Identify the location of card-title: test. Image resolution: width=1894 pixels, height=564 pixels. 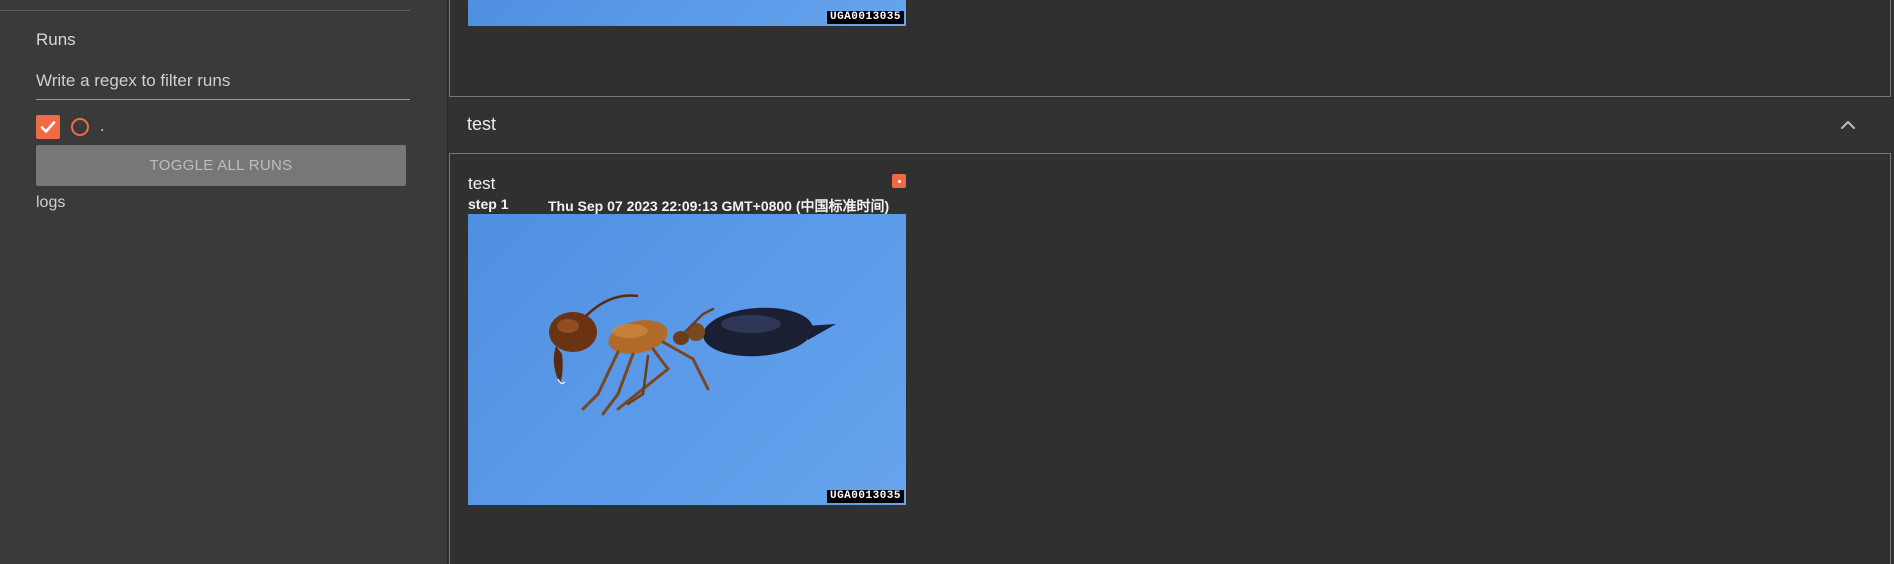
(482, 183).